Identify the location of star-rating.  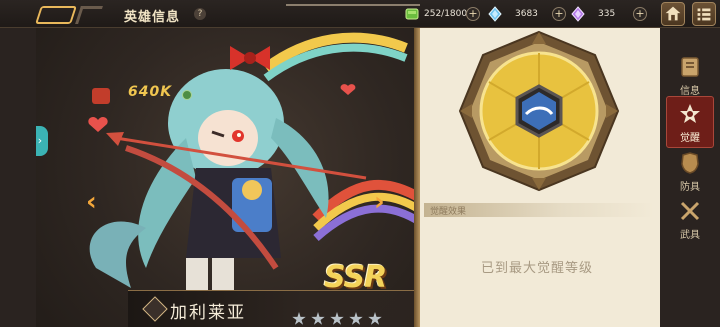
(337, 319).